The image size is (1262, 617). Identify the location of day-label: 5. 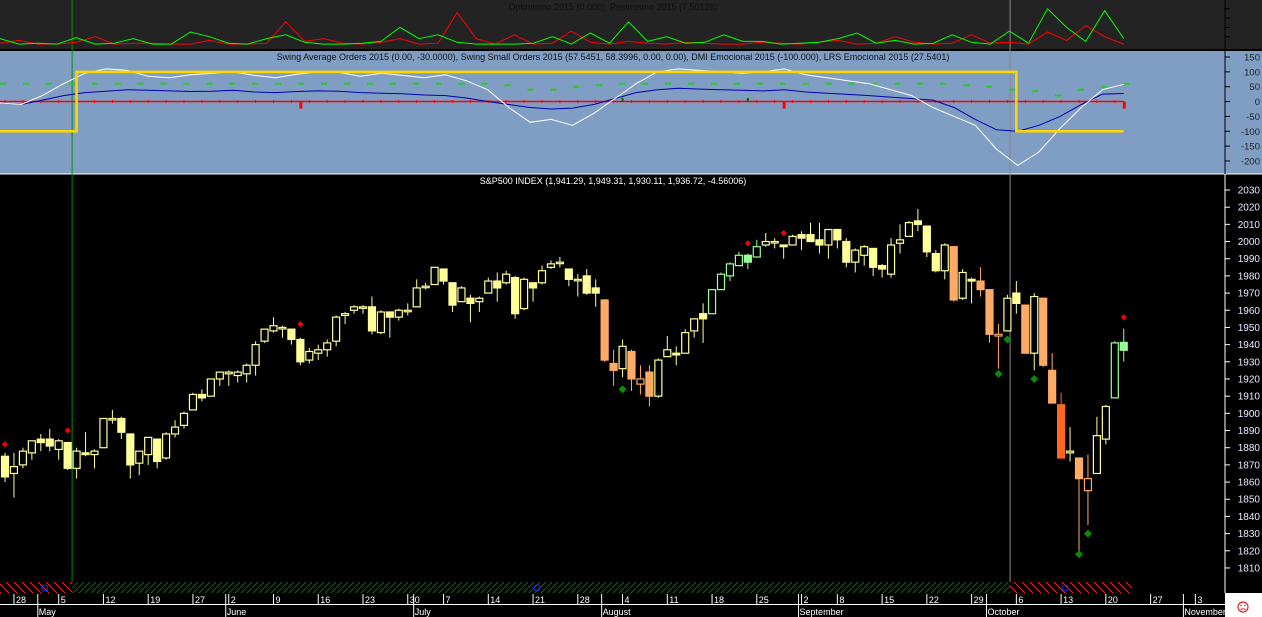
(63, 600).